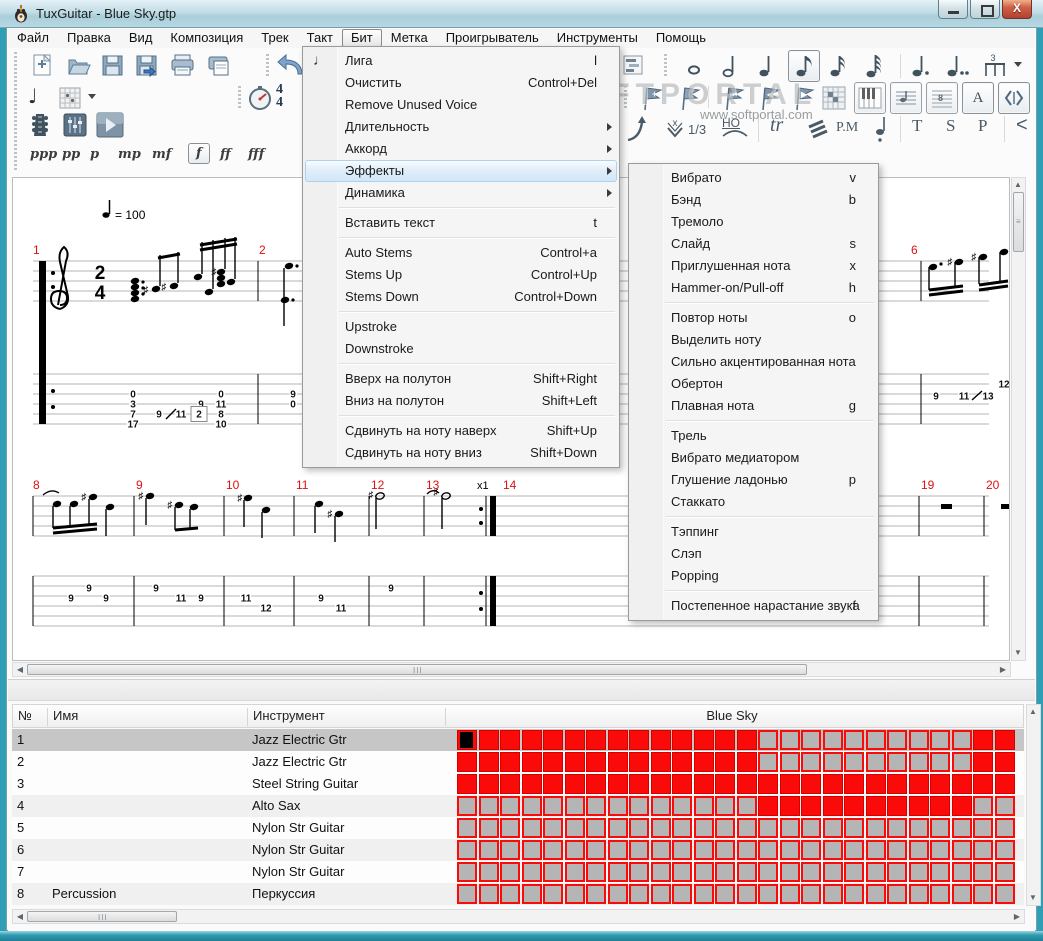  Describe the element at coordinates (1004, 740) in the screenshot. I see `measure-cell-t1-m26` at that location.